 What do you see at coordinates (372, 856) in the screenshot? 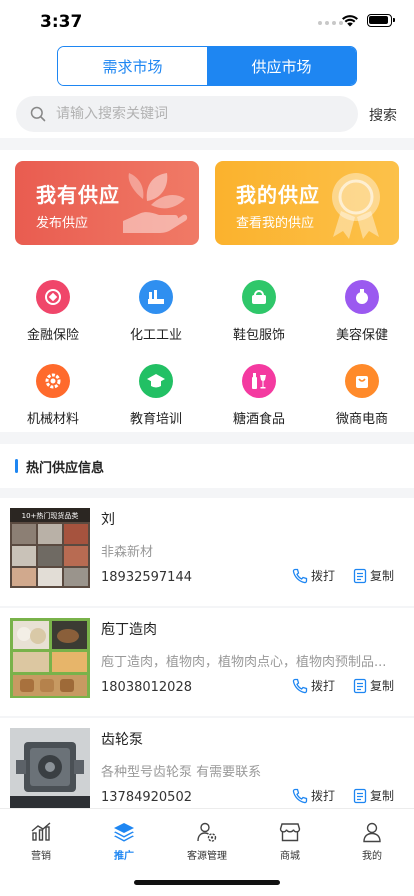
I see `tab-label: 我的` at bounding box center [372, 856].